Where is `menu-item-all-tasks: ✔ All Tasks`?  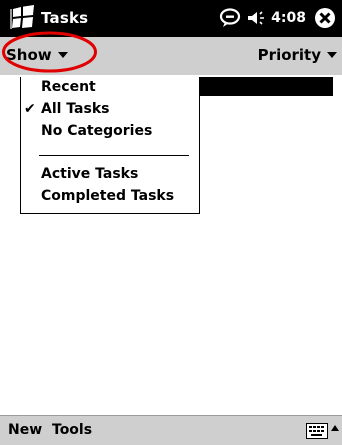 menu-item-all-tasks: ✔ All Tasks is located at coordinates (110, 110).